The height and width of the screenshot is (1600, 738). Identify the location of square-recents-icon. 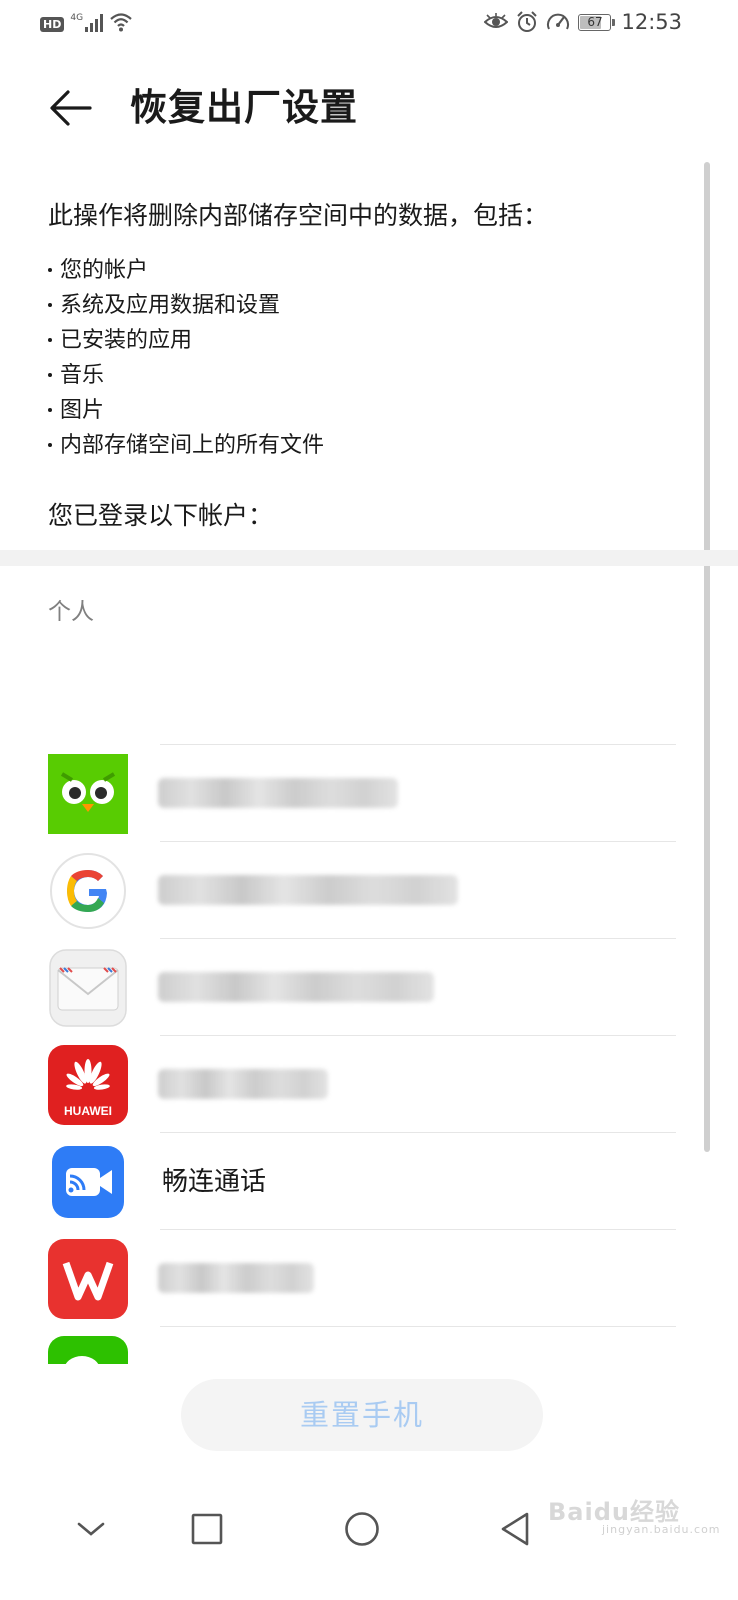
(207, 1529).